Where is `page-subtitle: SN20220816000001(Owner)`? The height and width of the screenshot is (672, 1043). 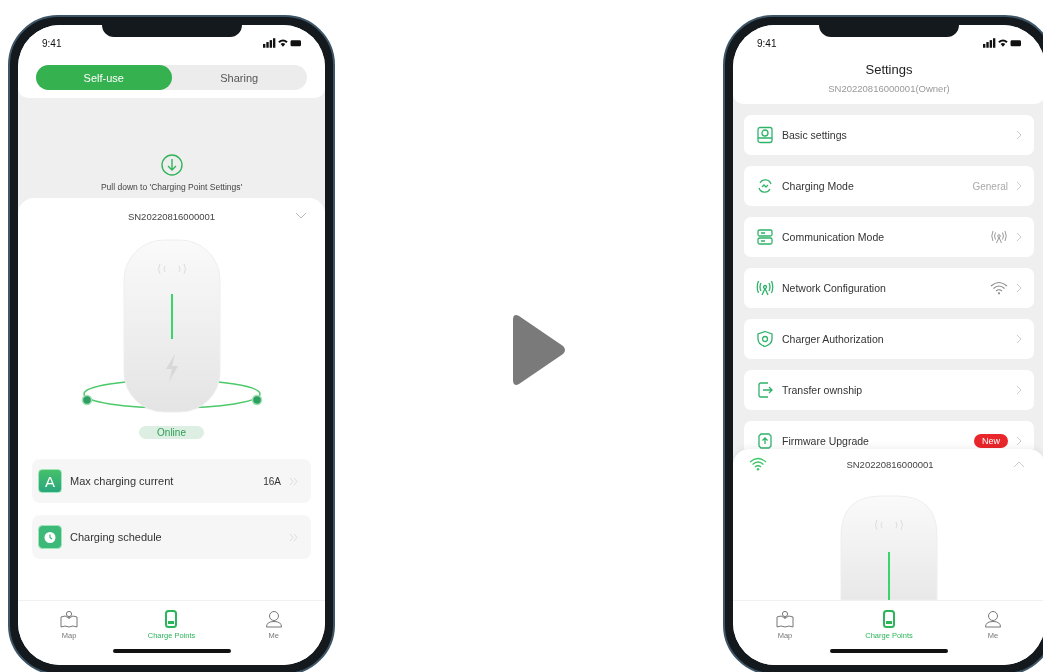 page-subtitle: SN20220816000001(Owner) is located at coordinates (889, 88).